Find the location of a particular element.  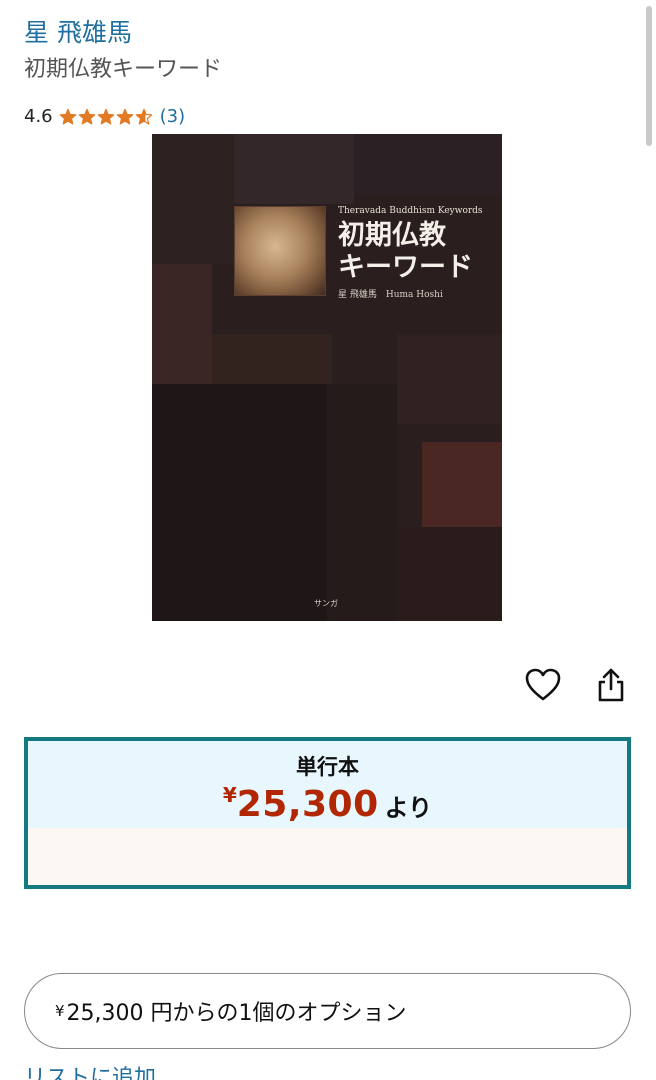

cover-author: 星 飛雄馬 Huma Hoshi is located at coordinates (390, 295).